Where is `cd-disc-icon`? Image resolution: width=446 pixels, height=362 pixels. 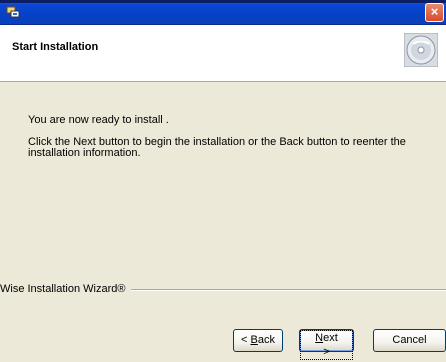 cd-disc-icon is located at coordinates (421, 50).